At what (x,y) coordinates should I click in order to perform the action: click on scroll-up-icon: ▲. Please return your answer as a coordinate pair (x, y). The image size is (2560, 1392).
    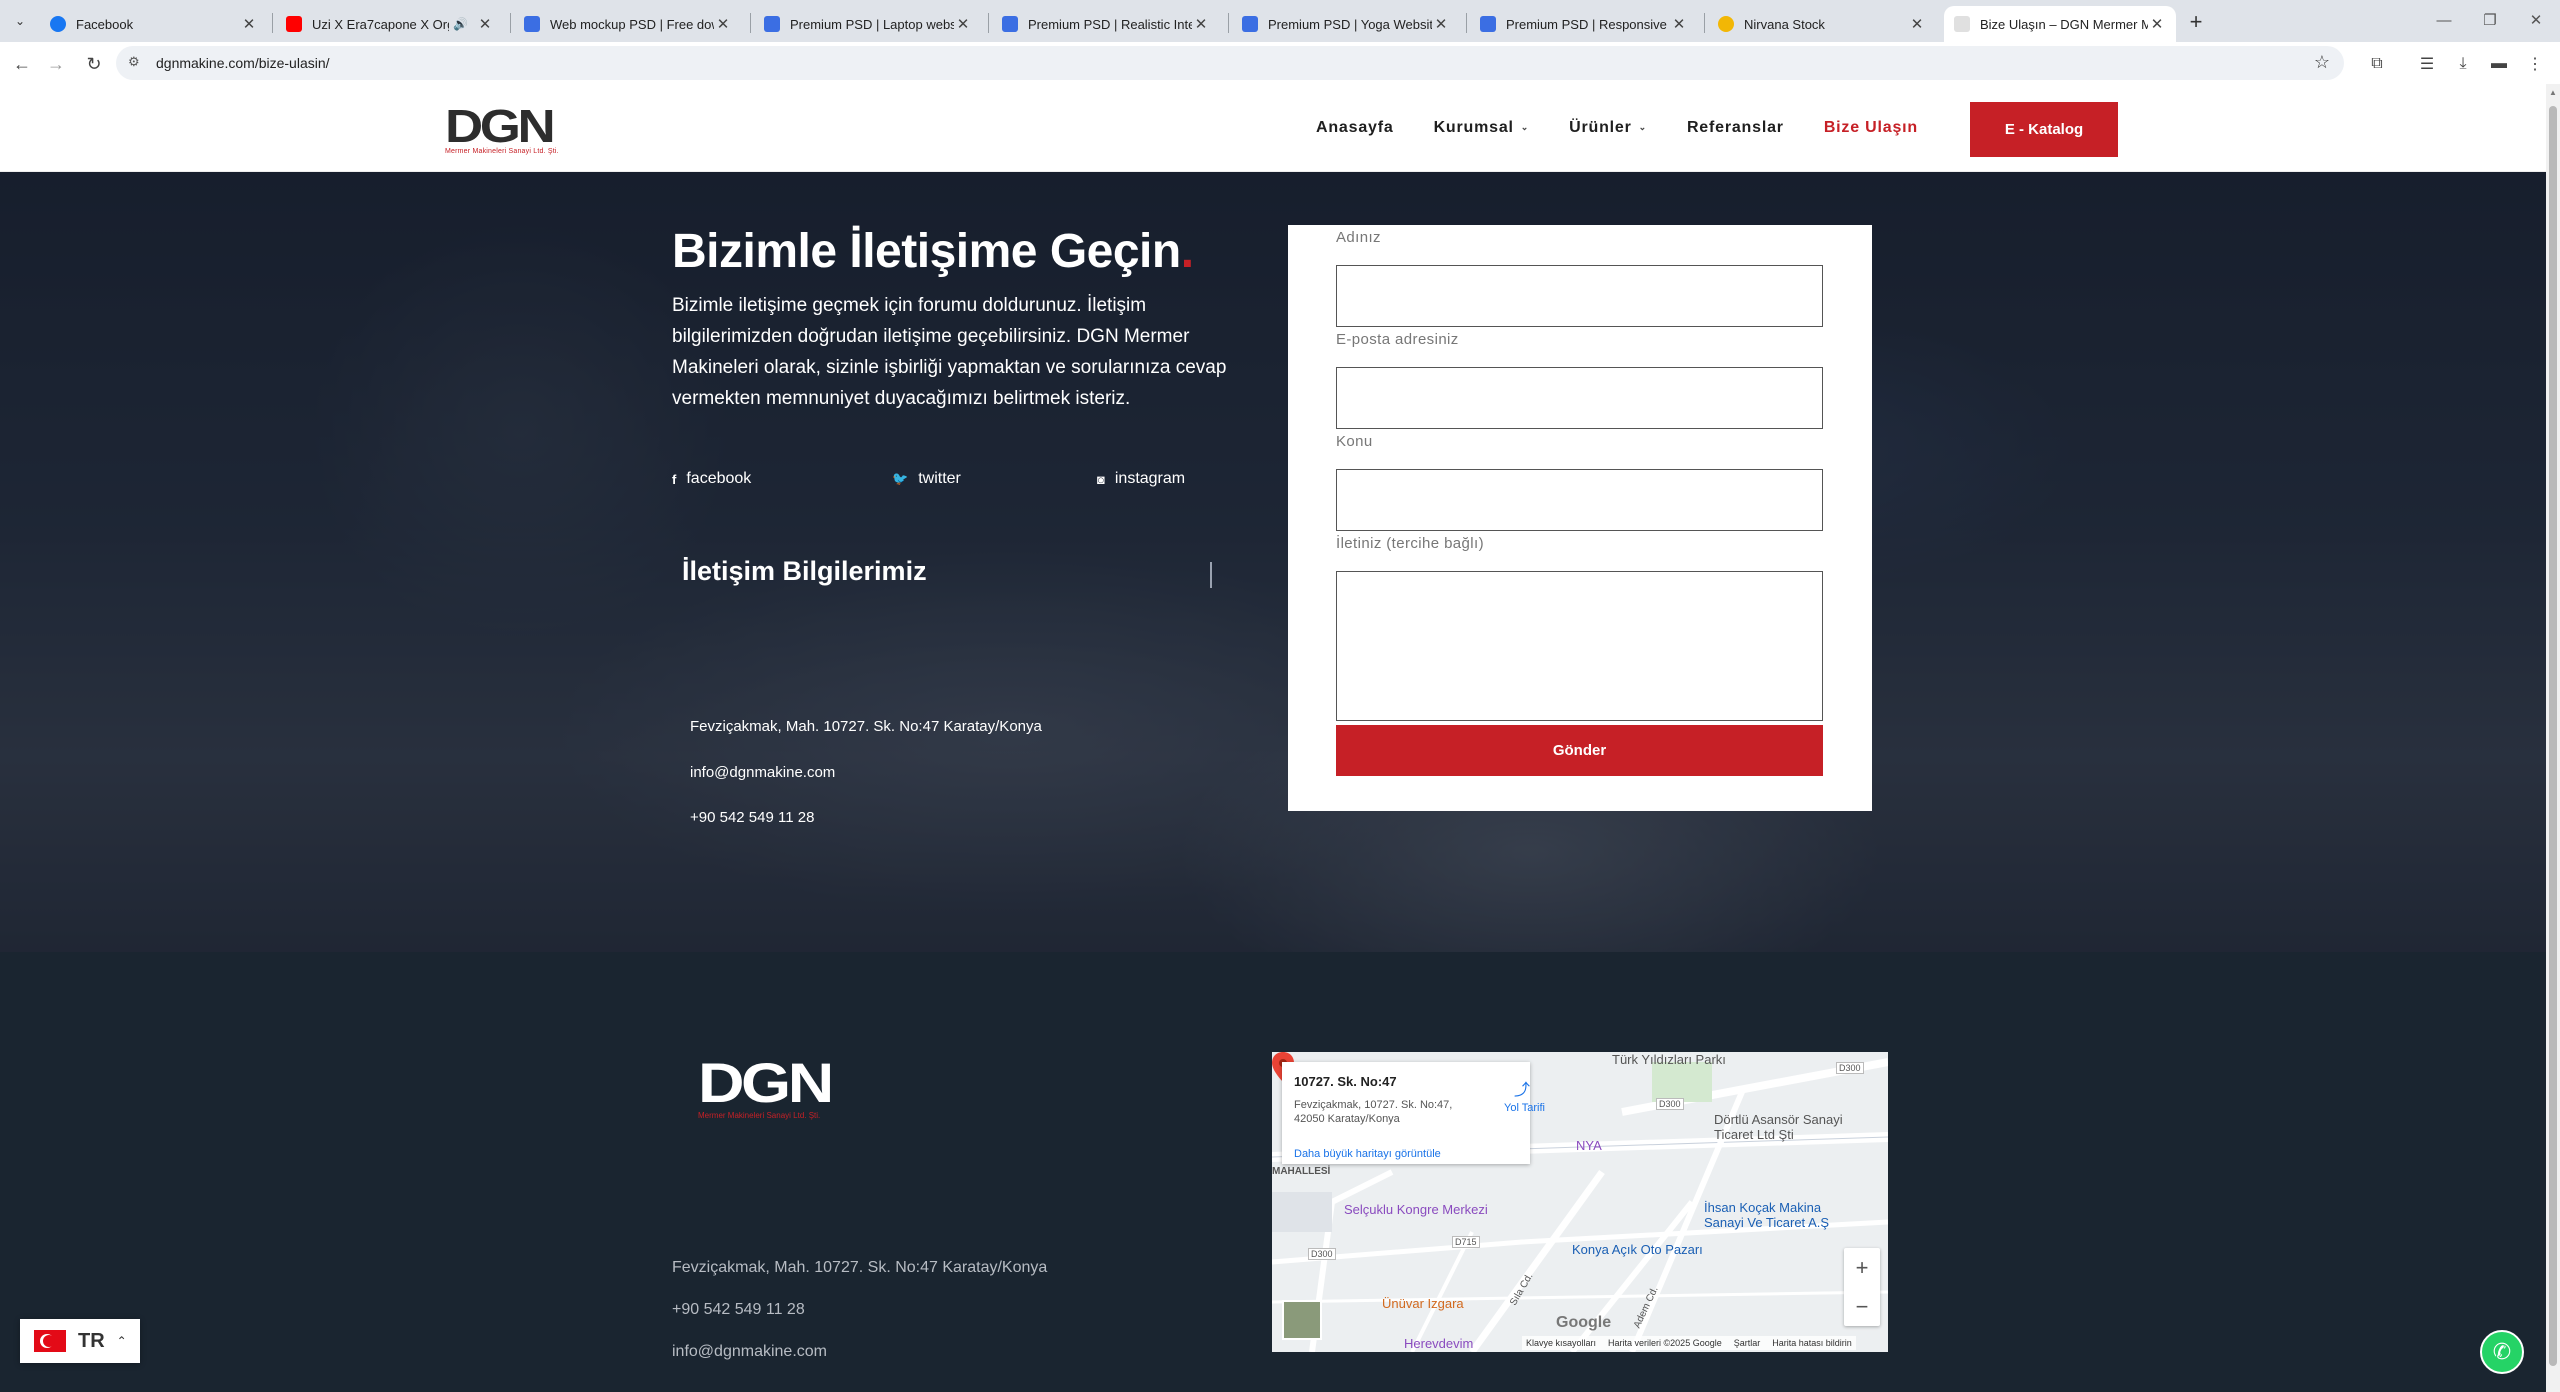
    Looking at the image, I should click on (2553, 92).